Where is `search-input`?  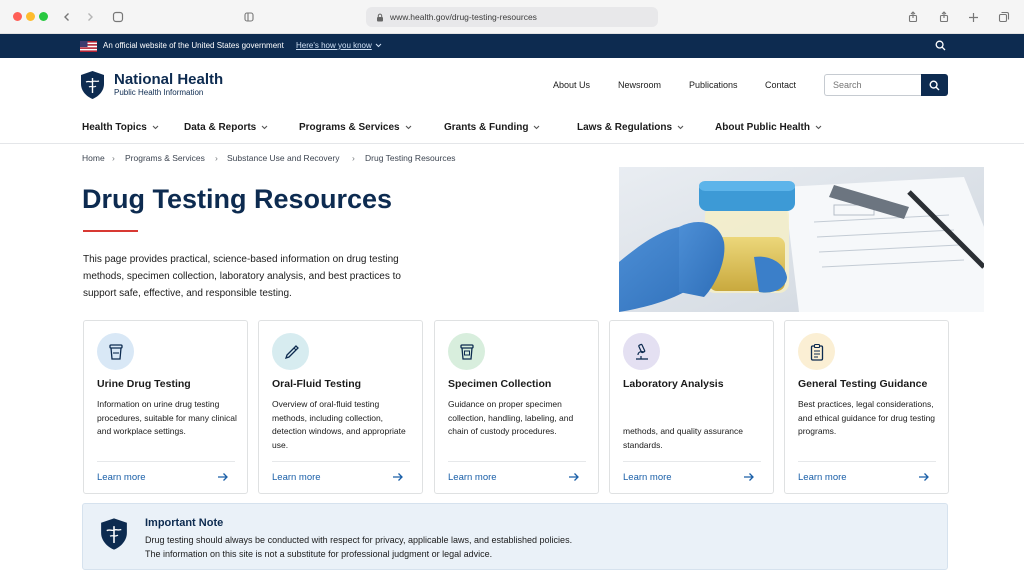 search-input is located at coordinates (872, 85).